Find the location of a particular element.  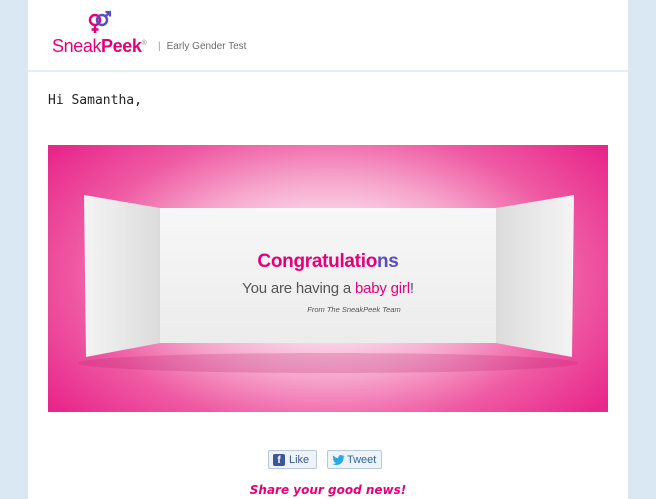

card-center-panel is located at coordinates (328, 275).